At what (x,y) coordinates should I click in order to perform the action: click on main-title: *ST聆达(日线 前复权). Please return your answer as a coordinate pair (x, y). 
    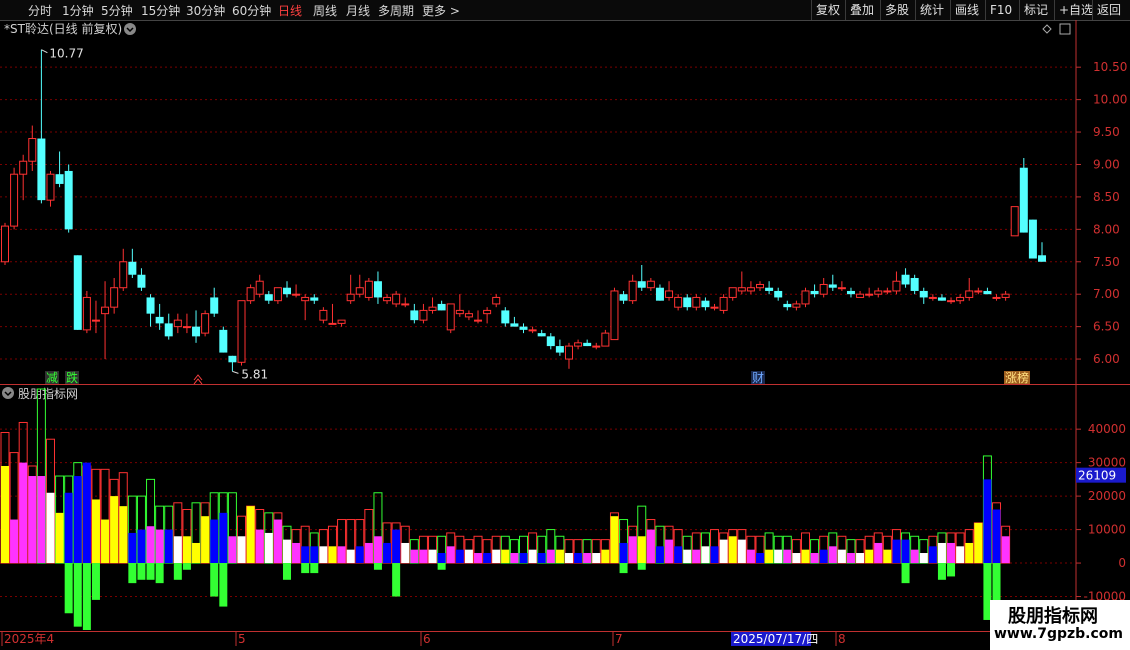
    Looking at the image, I should click on (63, 28).